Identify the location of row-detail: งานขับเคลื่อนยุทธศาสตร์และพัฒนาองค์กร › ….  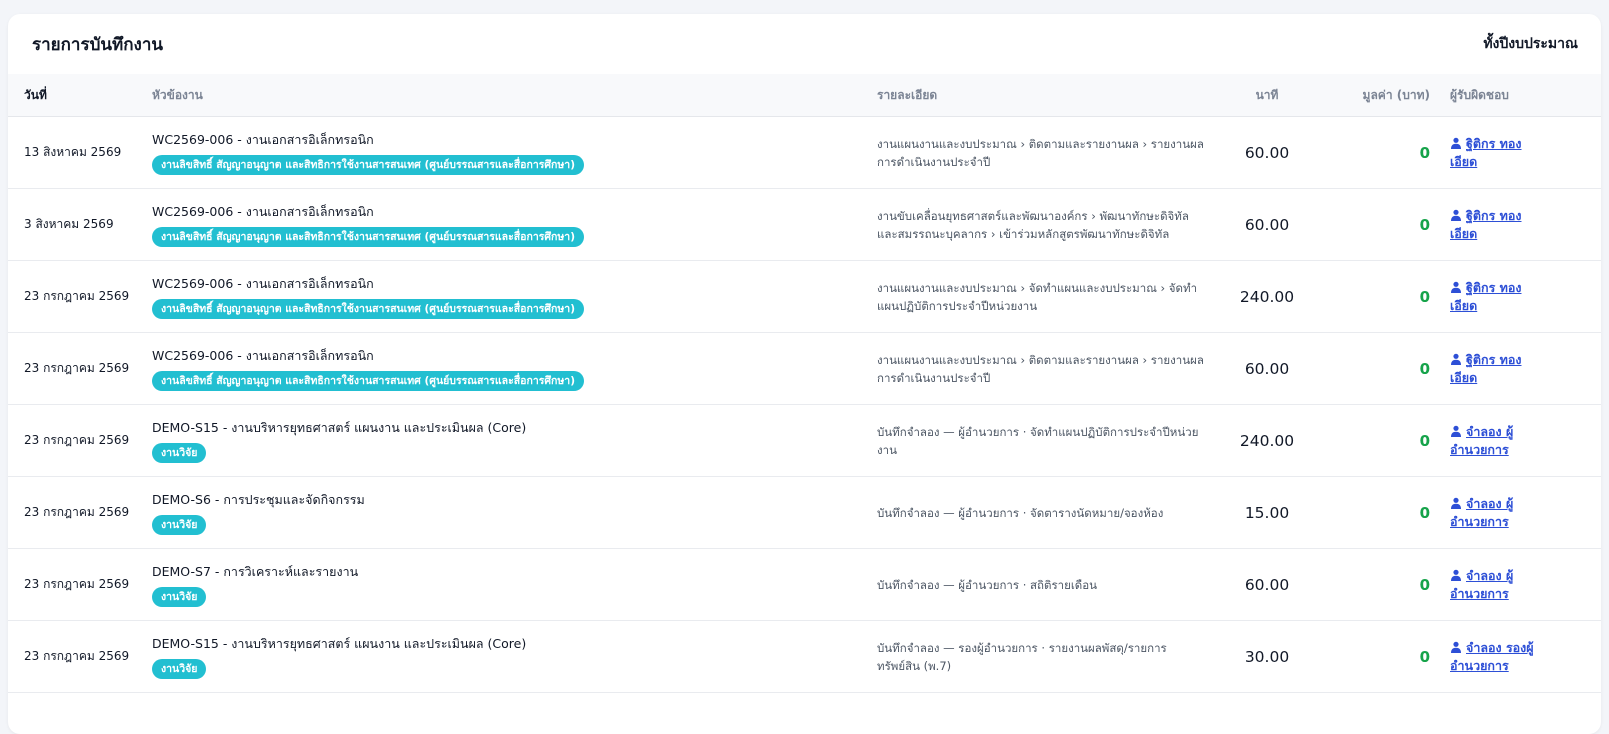
(1049, 224).